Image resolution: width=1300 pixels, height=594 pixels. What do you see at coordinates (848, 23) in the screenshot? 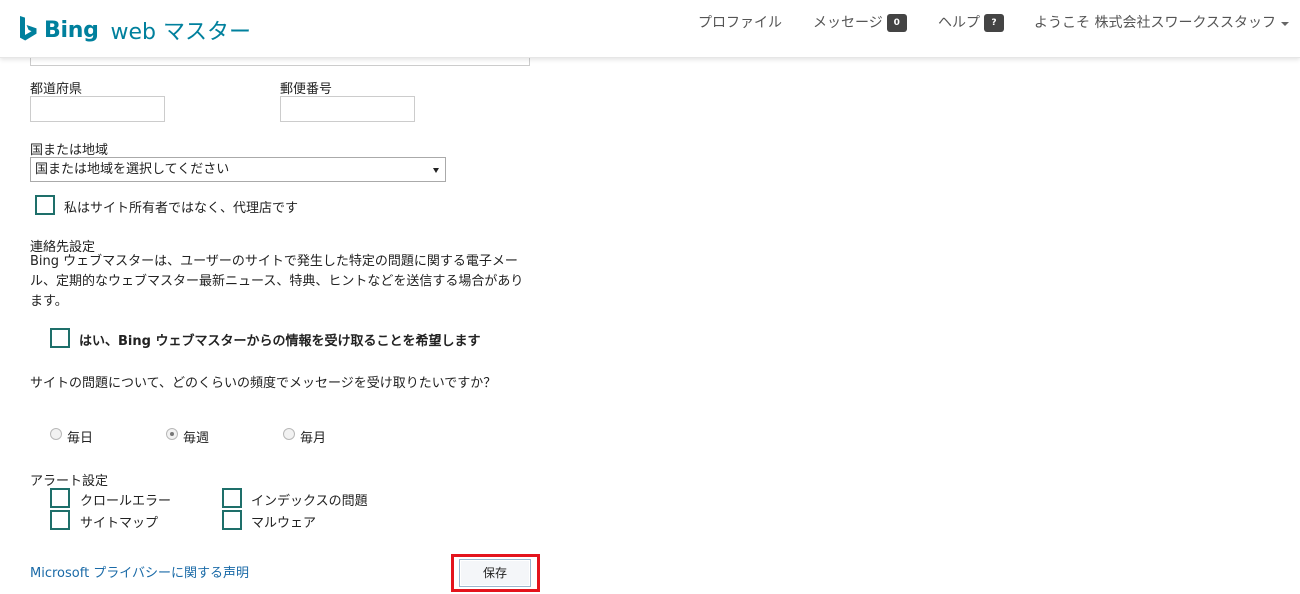
I see `nav-messages-label: メッセージ` at bounding box center [848, 23].